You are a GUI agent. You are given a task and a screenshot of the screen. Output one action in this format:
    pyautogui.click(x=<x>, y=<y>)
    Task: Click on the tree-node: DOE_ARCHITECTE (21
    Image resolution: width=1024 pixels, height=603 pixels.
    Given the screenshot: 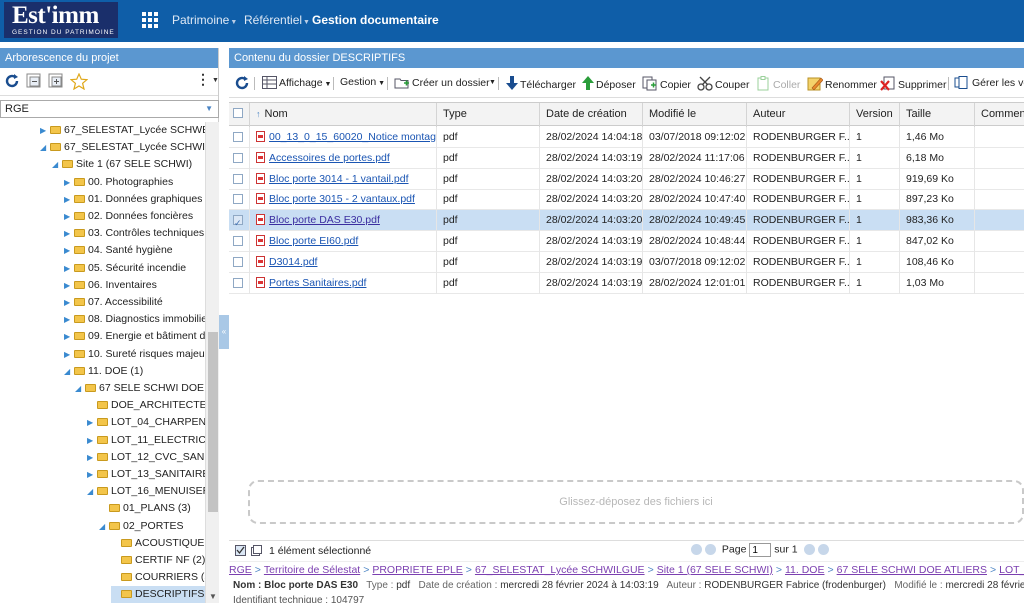 What is the action you would take?
    pyautogui.click(x=146, y=405)
    